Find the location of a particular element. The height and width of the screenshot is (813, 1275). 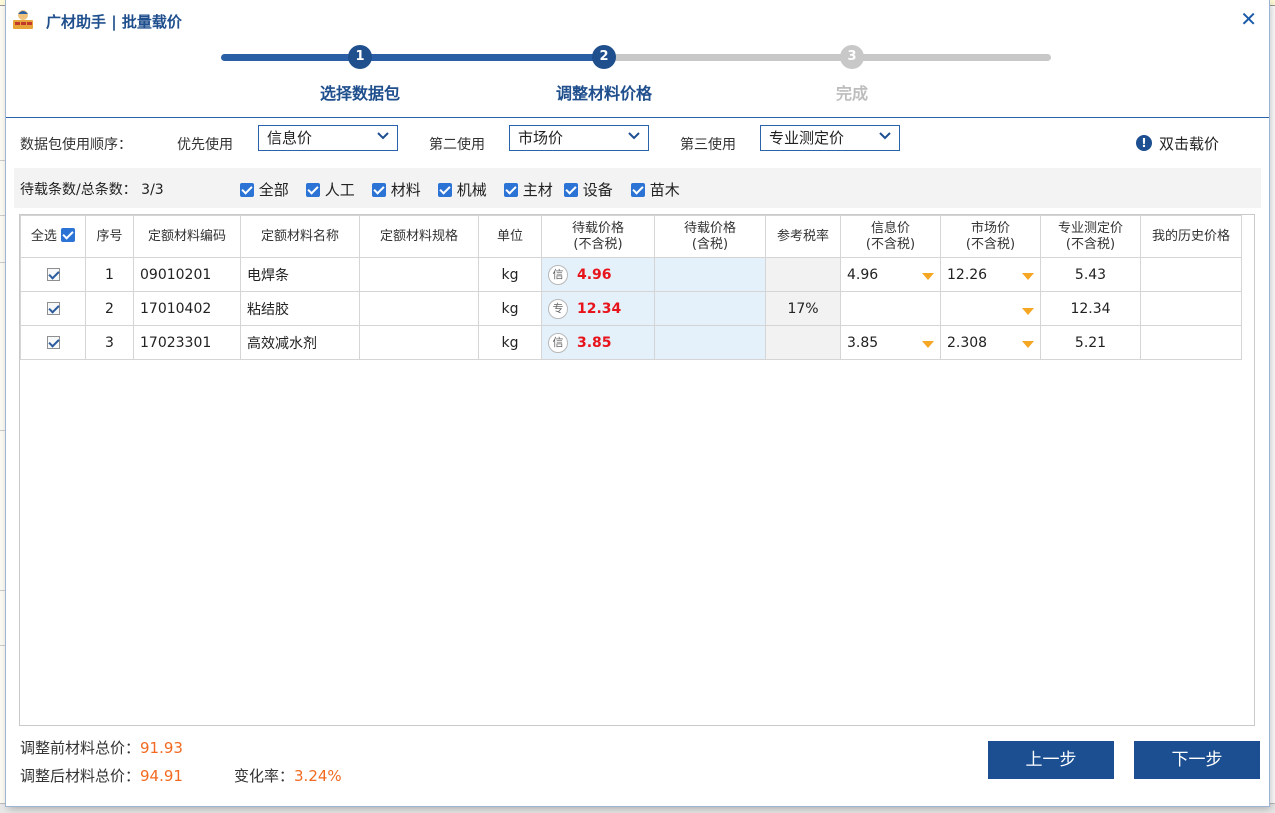

col-professional-price: 专业测定价 (不含税) is located at coordinates (1090, 236).